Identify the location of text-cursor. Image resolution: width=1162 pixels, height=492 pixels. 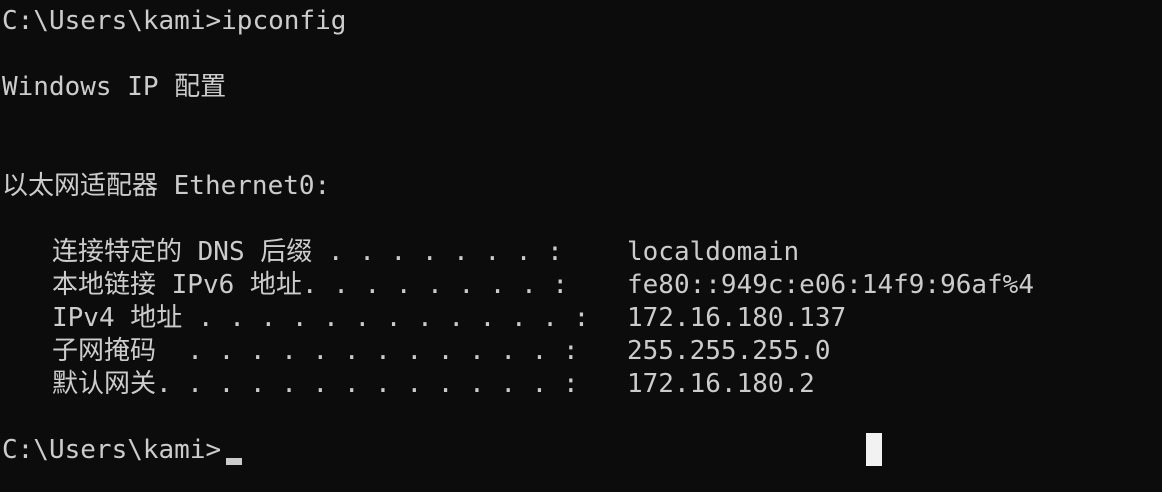
(234, 461).